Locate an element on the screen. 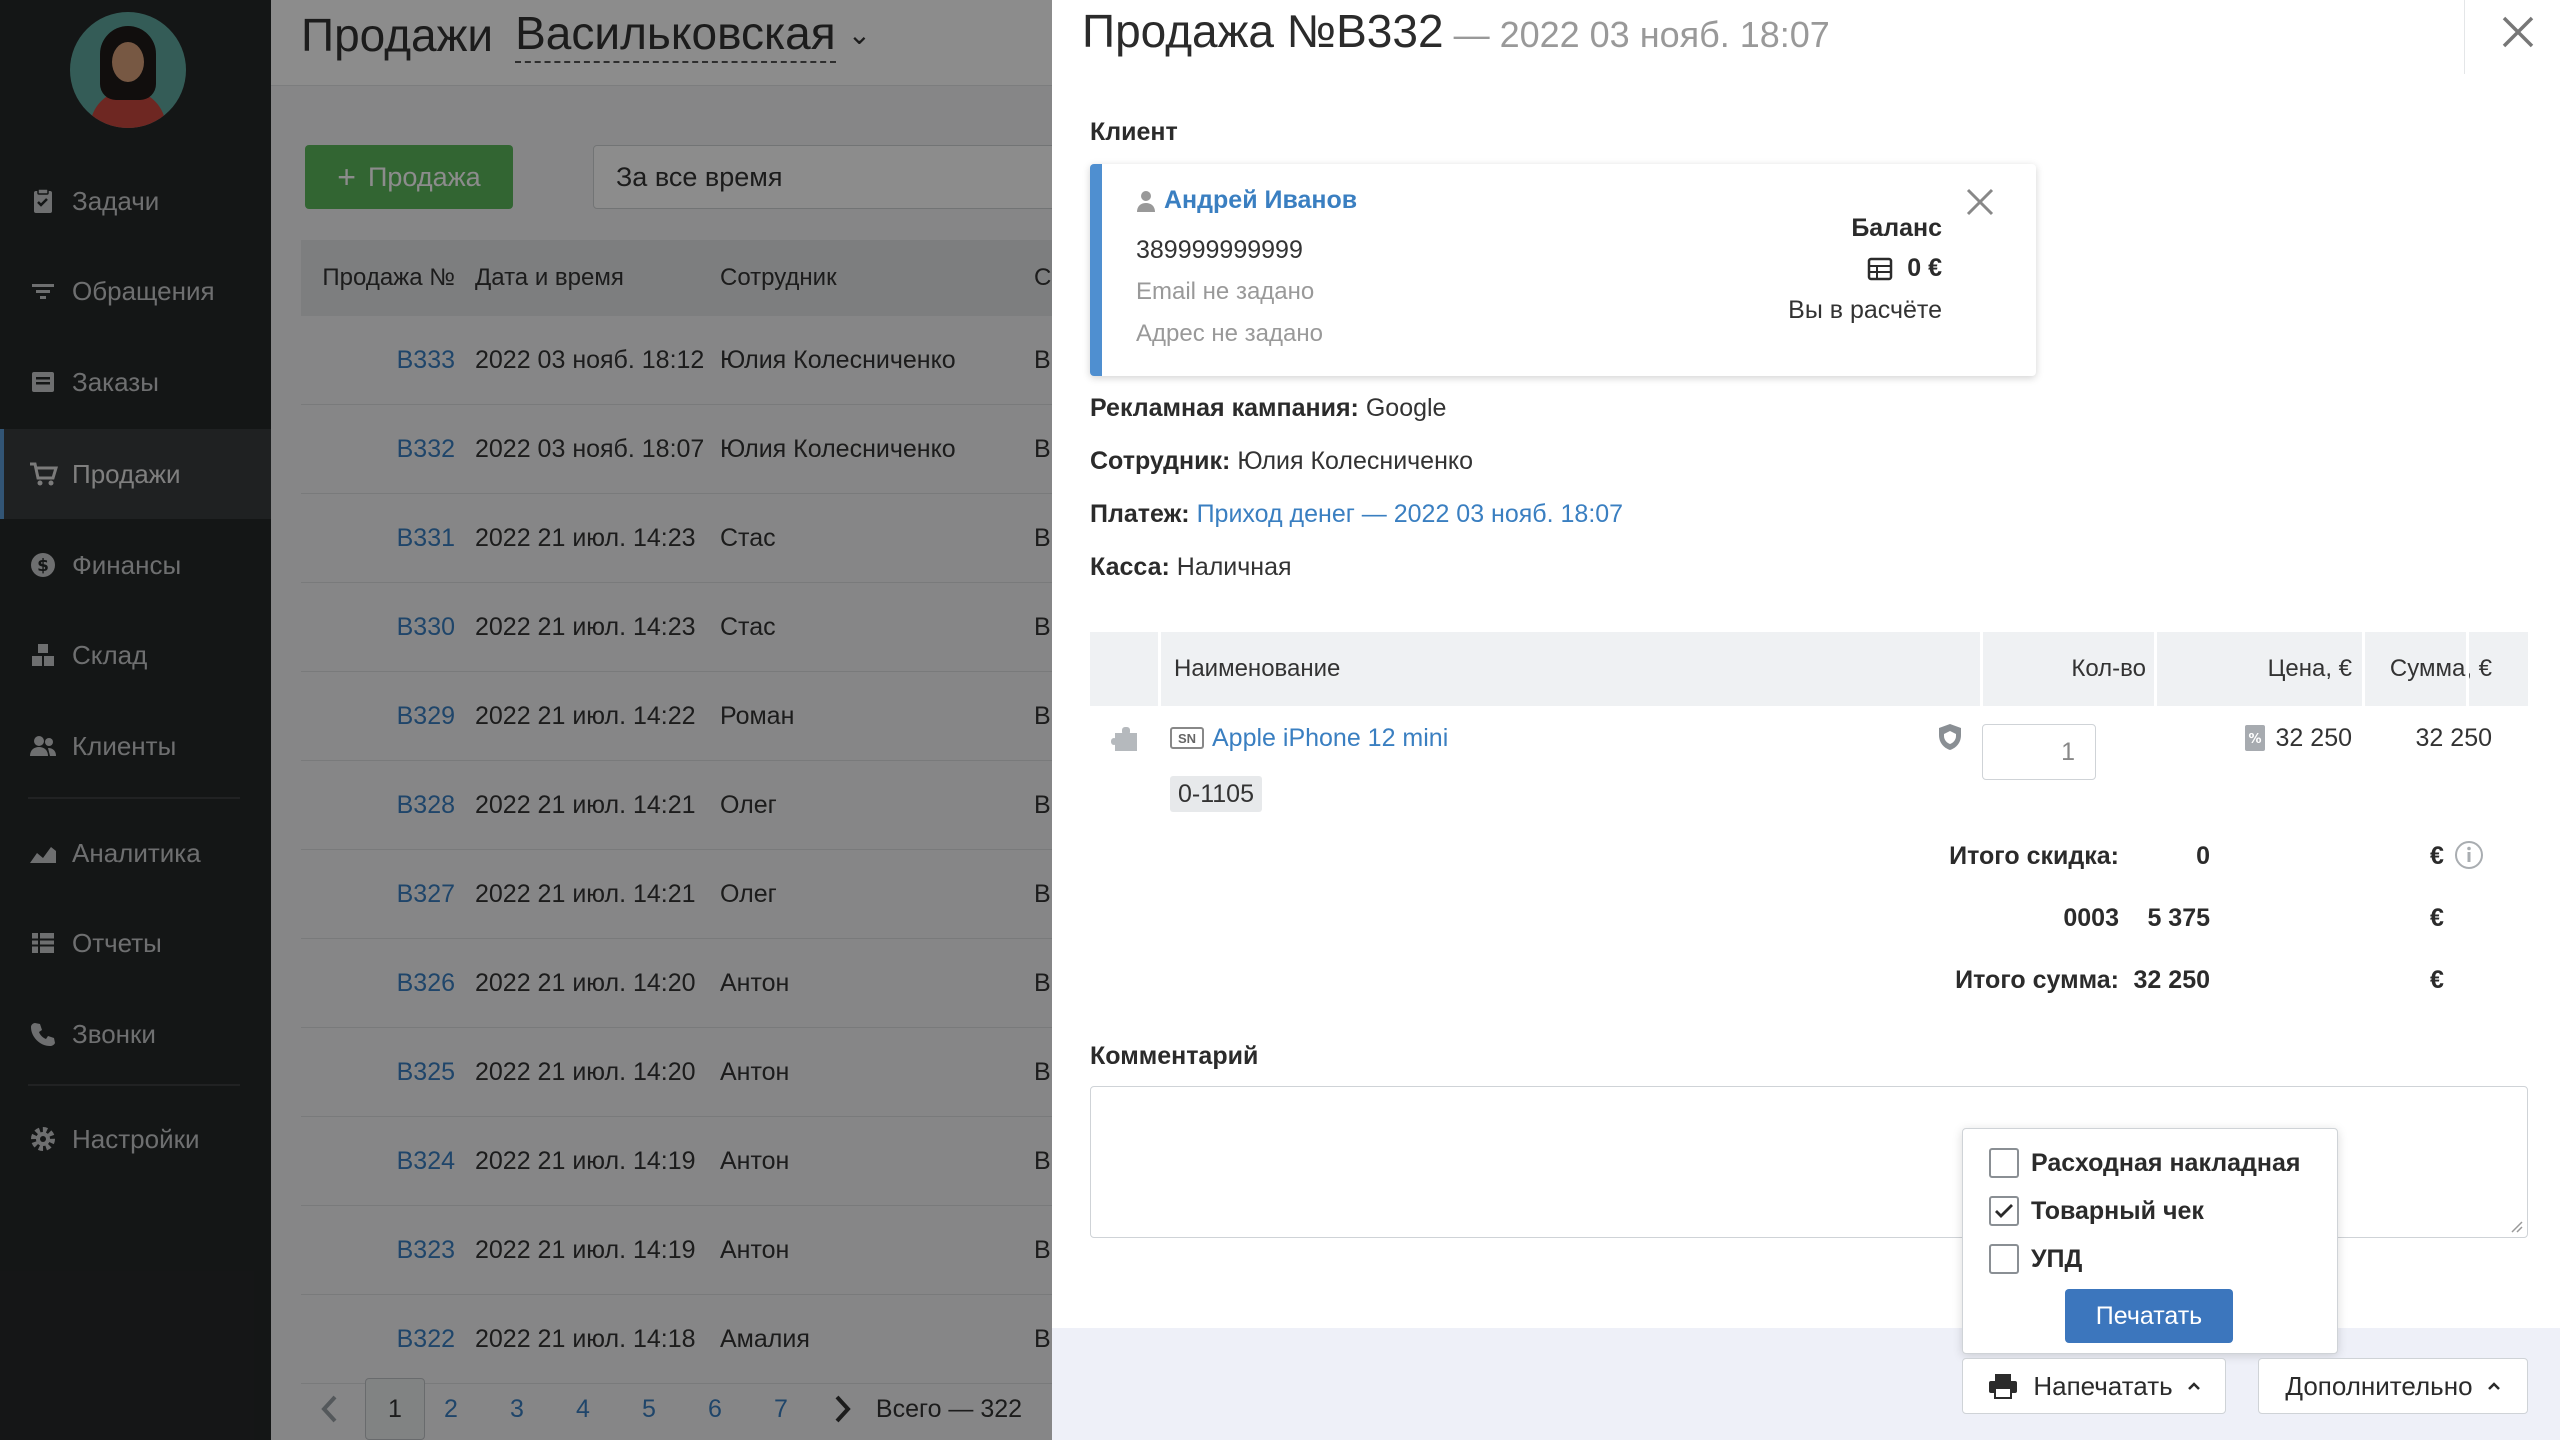 The image size is (2560, 1440). item-name-cell: SN Apple iPhone 12 mini is located at coordinates (1309, 738).